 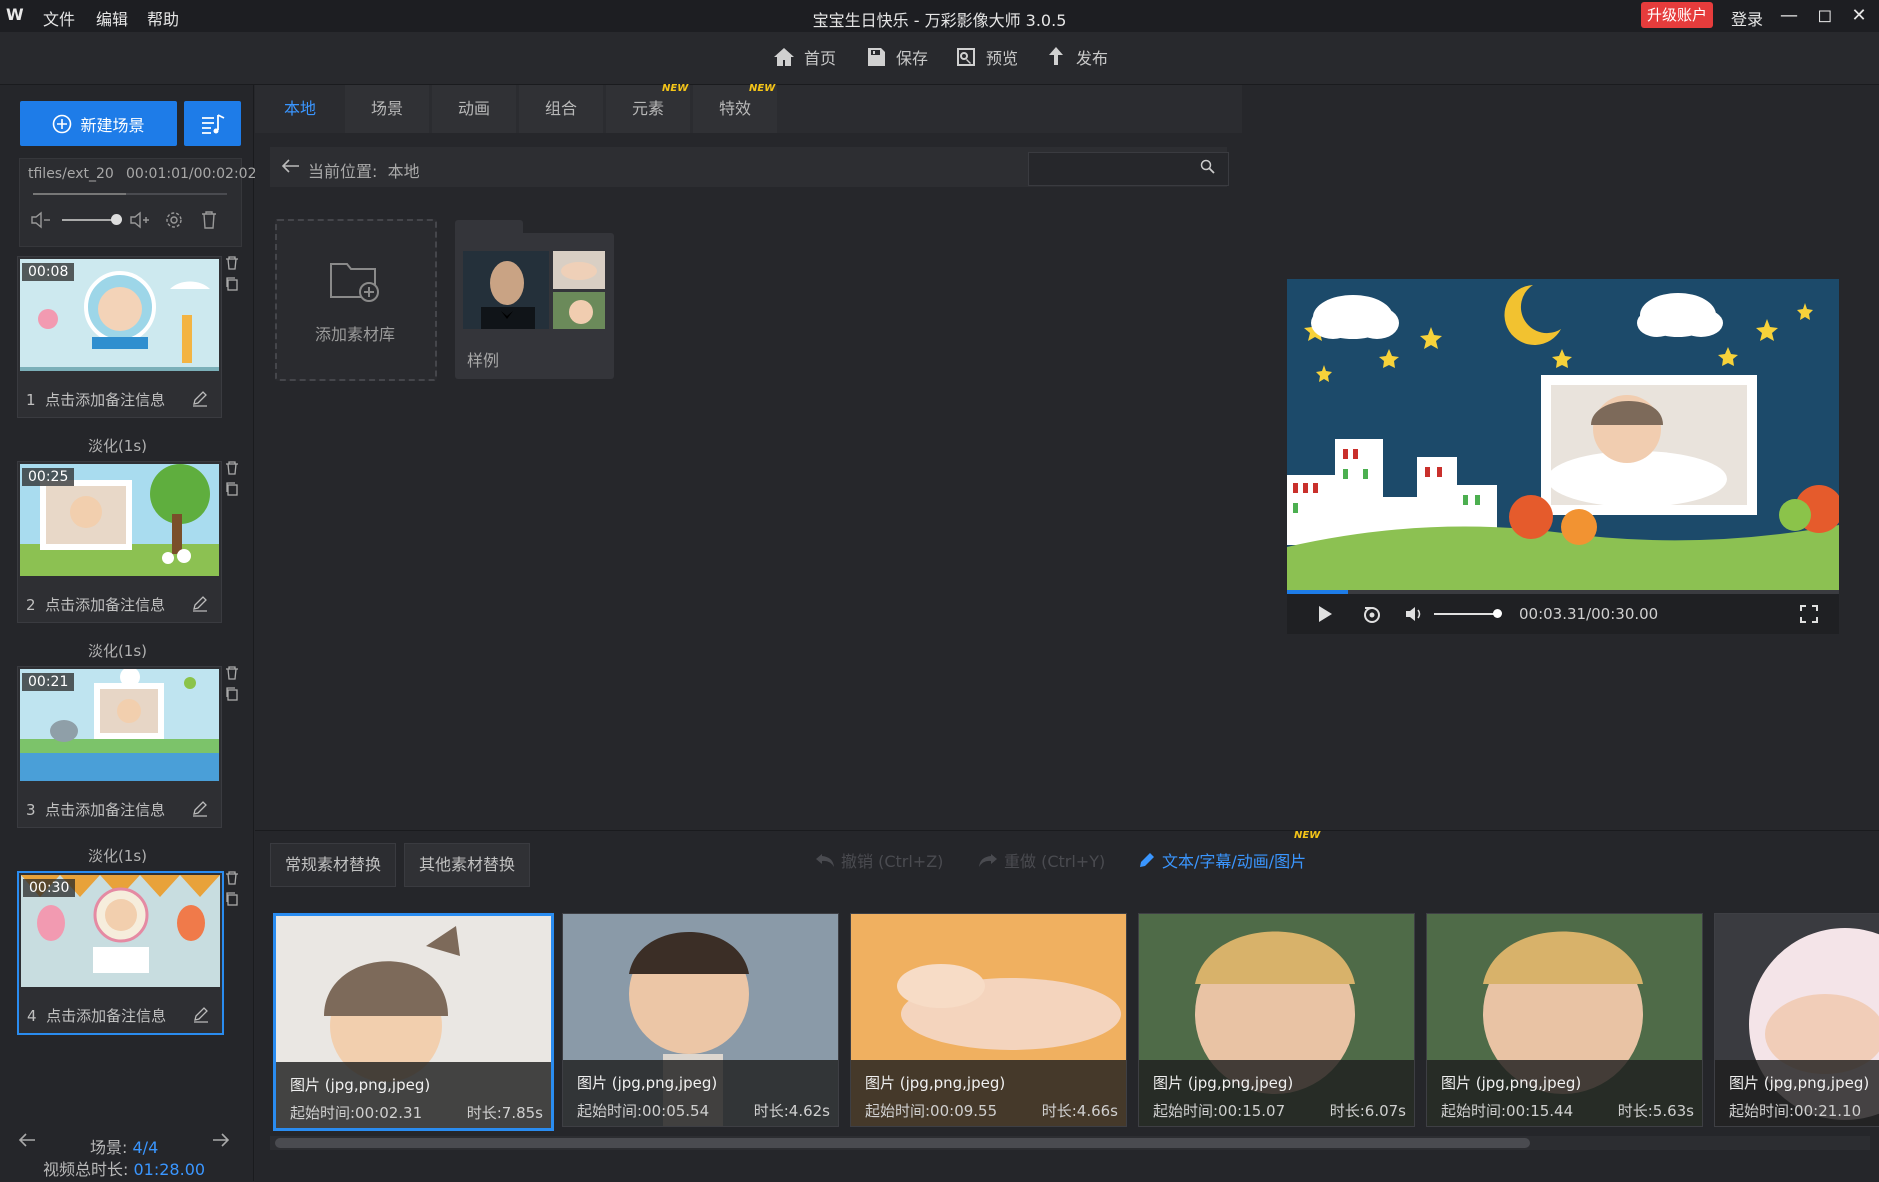 What do you see at coordinates (988, 1020) in the screenshot?
I see `asset-card-3: 图片 (jpg,png,jpeg) 起始时间:00:09.55 时长:4.66s` at bounding box center [988, 1020].